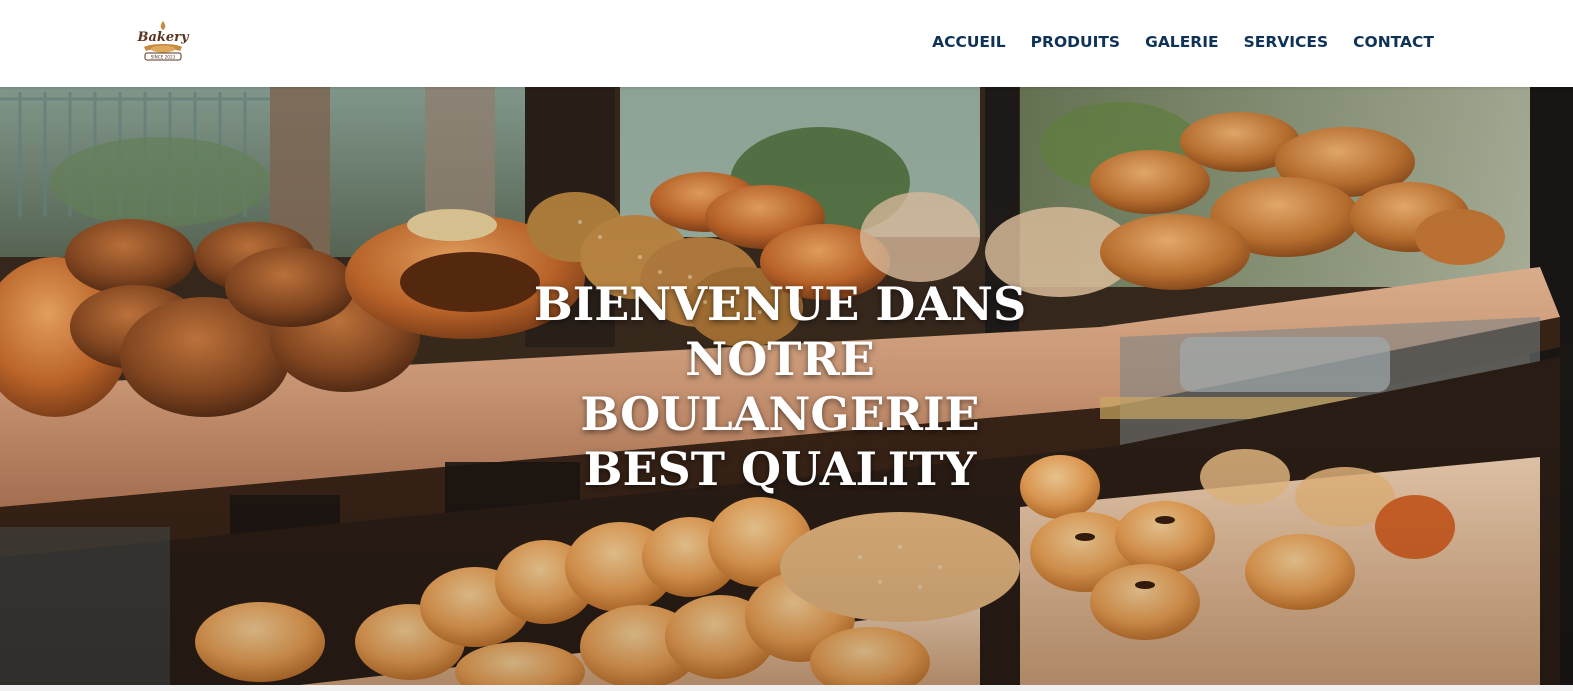 This screenshot has height=691, width=1573. I want to click on nav-link-galerie: GALERIE, so click(1181, 42).